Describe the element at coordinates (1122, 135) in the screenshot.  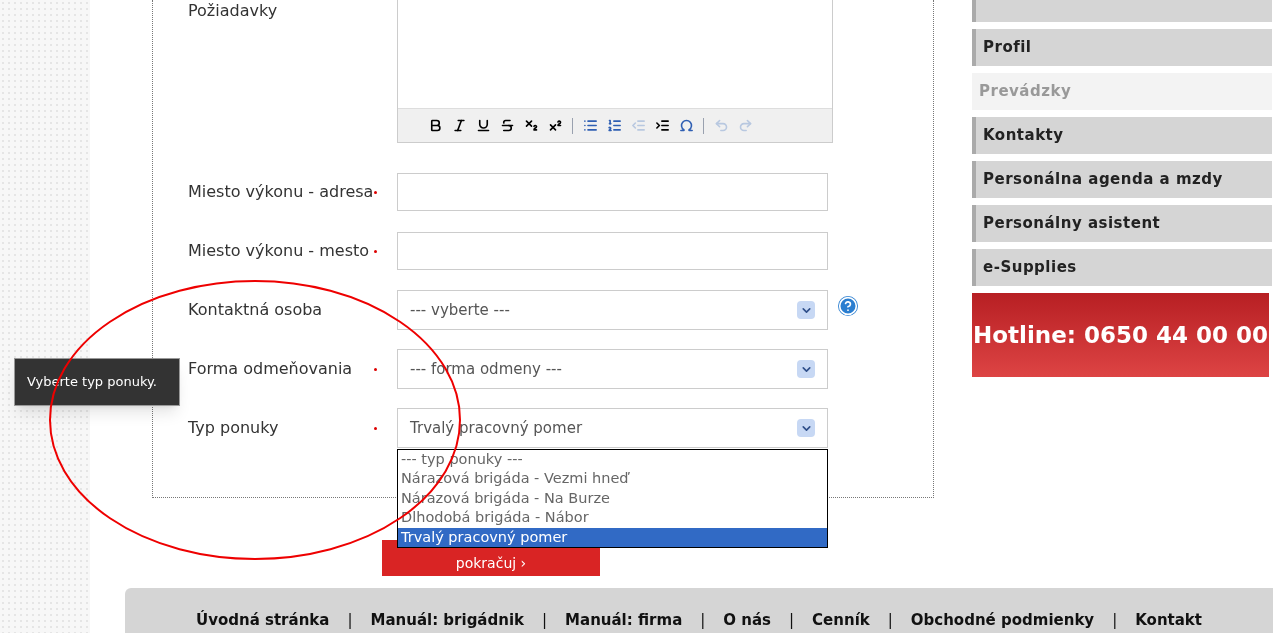
I see `sidebar-item: Kontakty` at that location.